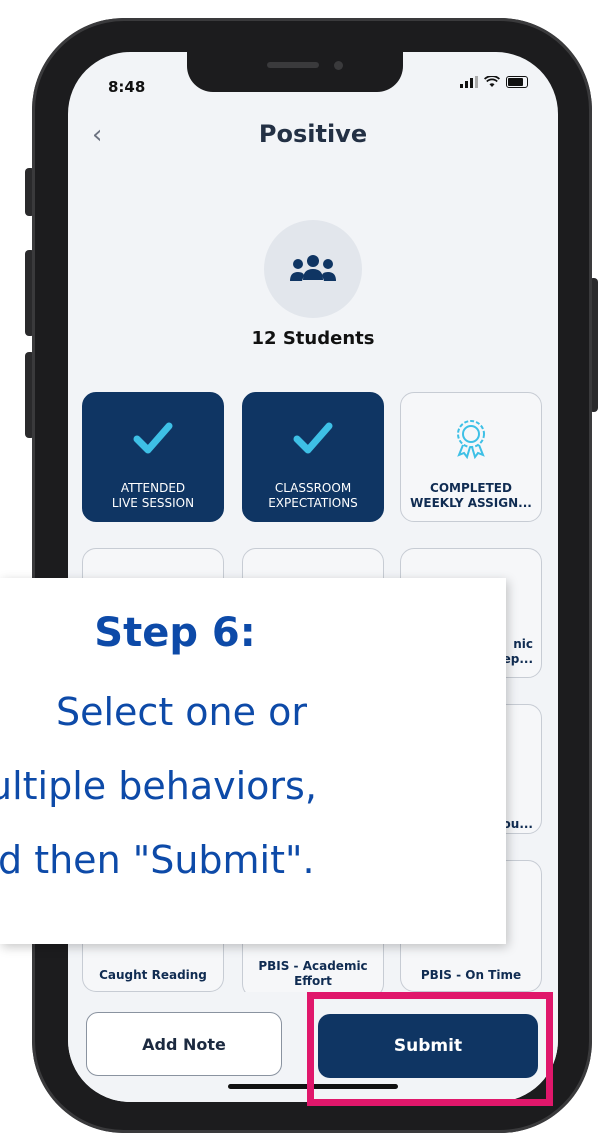 The height and width of the screenshot is (1133, 598). What do you see at coordinates (184, 1044) in the screenshot?
I see `add-note-button: Add Note` at bounding box center [184, 1044].